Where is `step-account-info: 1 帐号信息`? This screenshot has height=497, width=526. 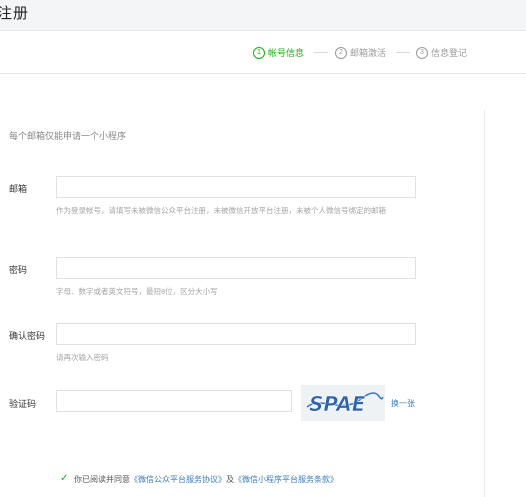 step-account-info: 1 帐号信息 is located at coordinates (278, 52).